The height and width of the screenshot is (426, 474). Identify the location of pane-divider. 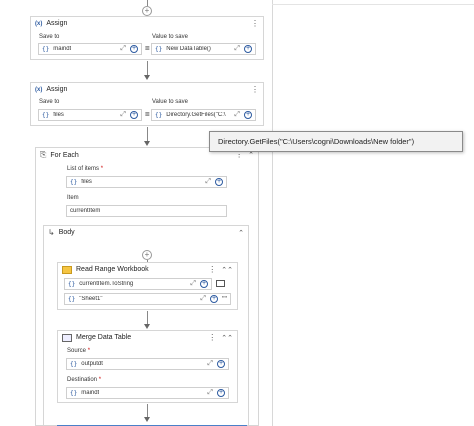
(272, 213).